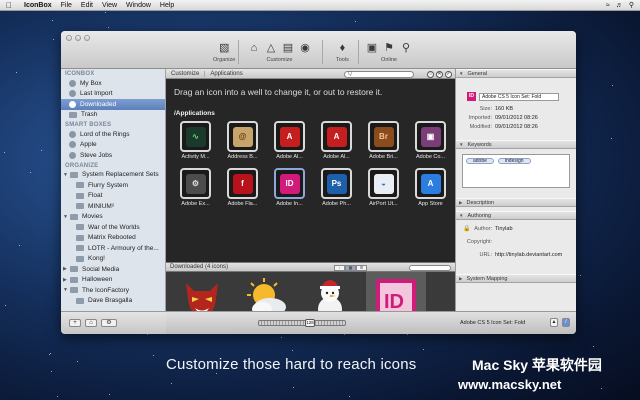 The height and width of the screenshot is (400, 640). Describe the element at coordinates (448, 74) in the screenshot. I see `apply-button: ✓` at that location.